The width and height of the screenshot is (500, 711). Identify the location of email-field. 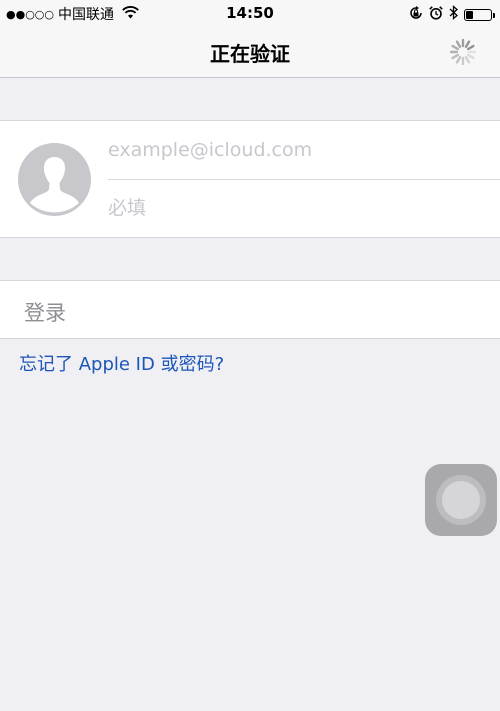
(304, 150).